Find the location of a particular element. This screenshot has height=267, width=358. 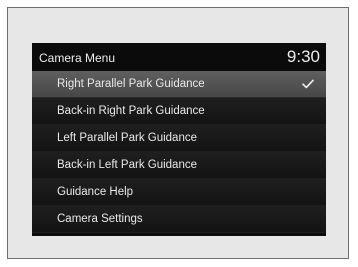

menu-item-label: Guidance Help is located at coordinates (95, 192).